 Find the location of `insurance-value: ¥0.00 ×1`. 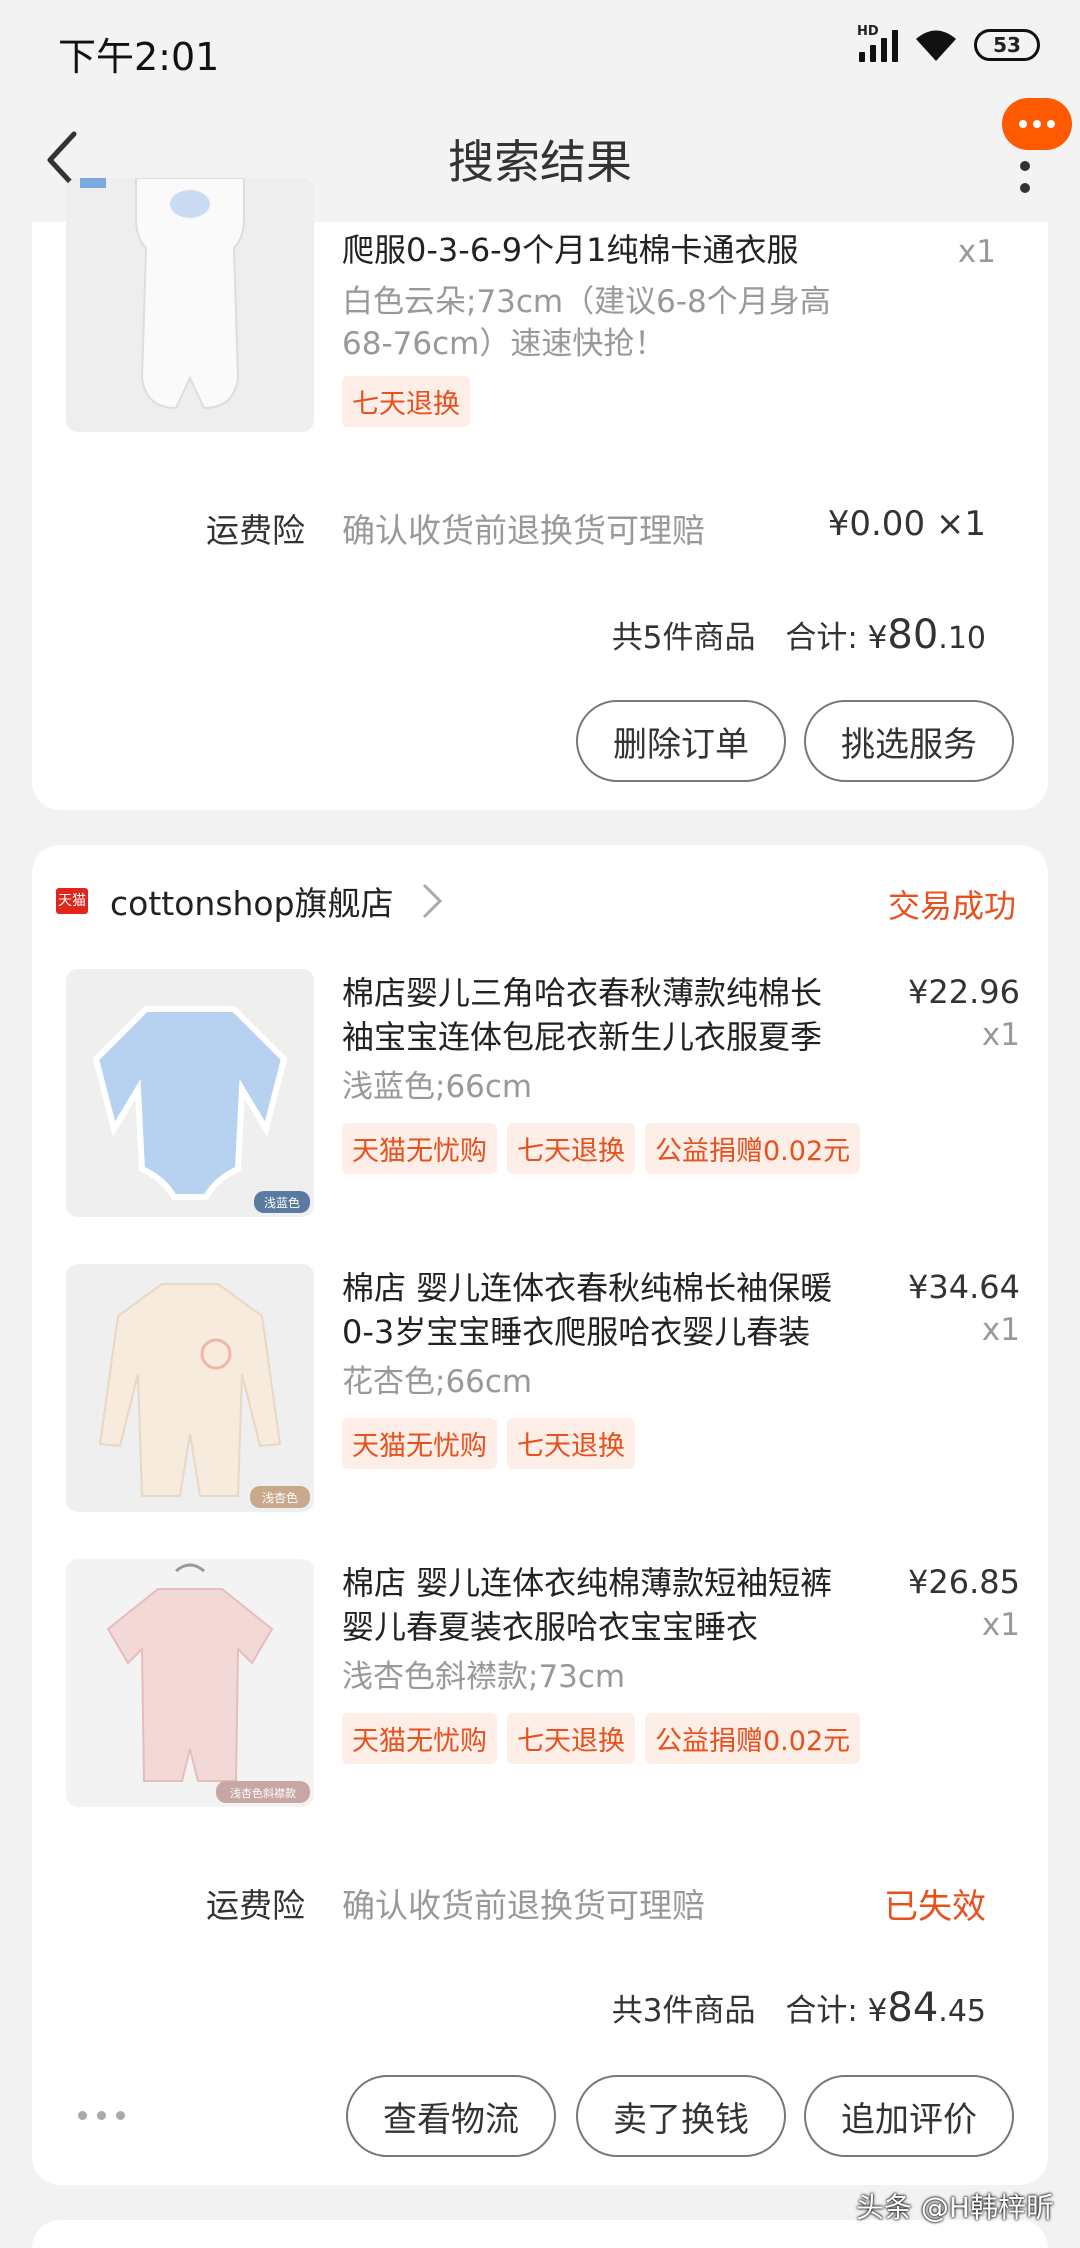

insurance-value: ¥0.00 ×1 is located at coordinates (906, 524).